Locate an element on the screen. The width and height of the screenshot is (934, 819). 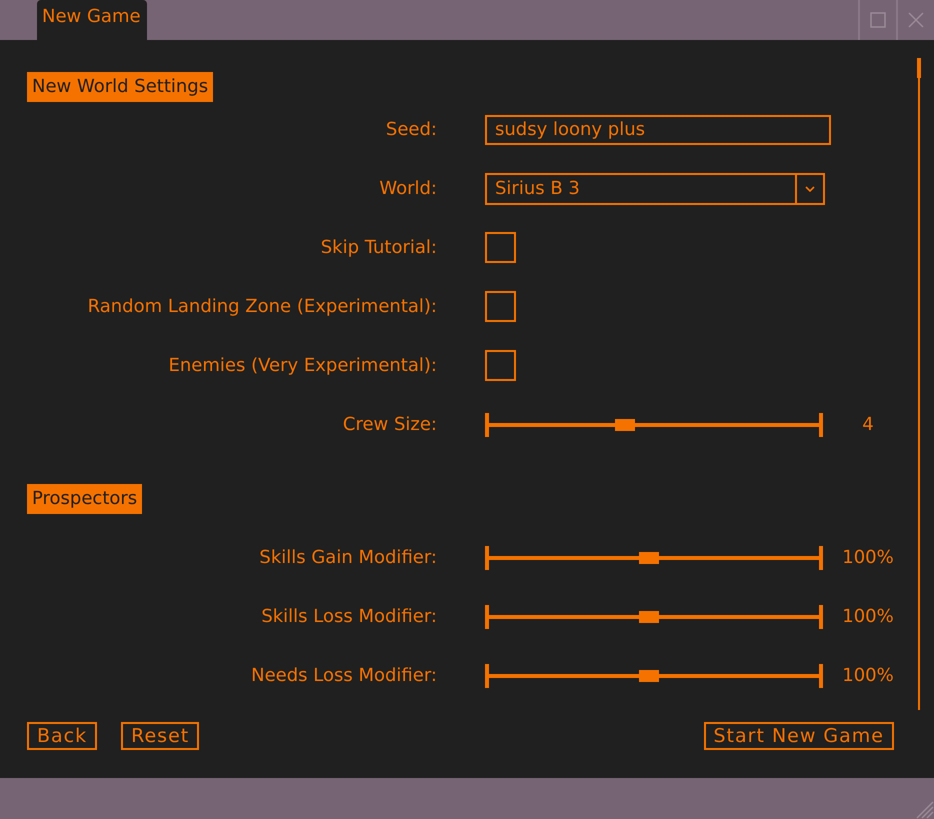
close-icon is located at coordinates (916, 20).